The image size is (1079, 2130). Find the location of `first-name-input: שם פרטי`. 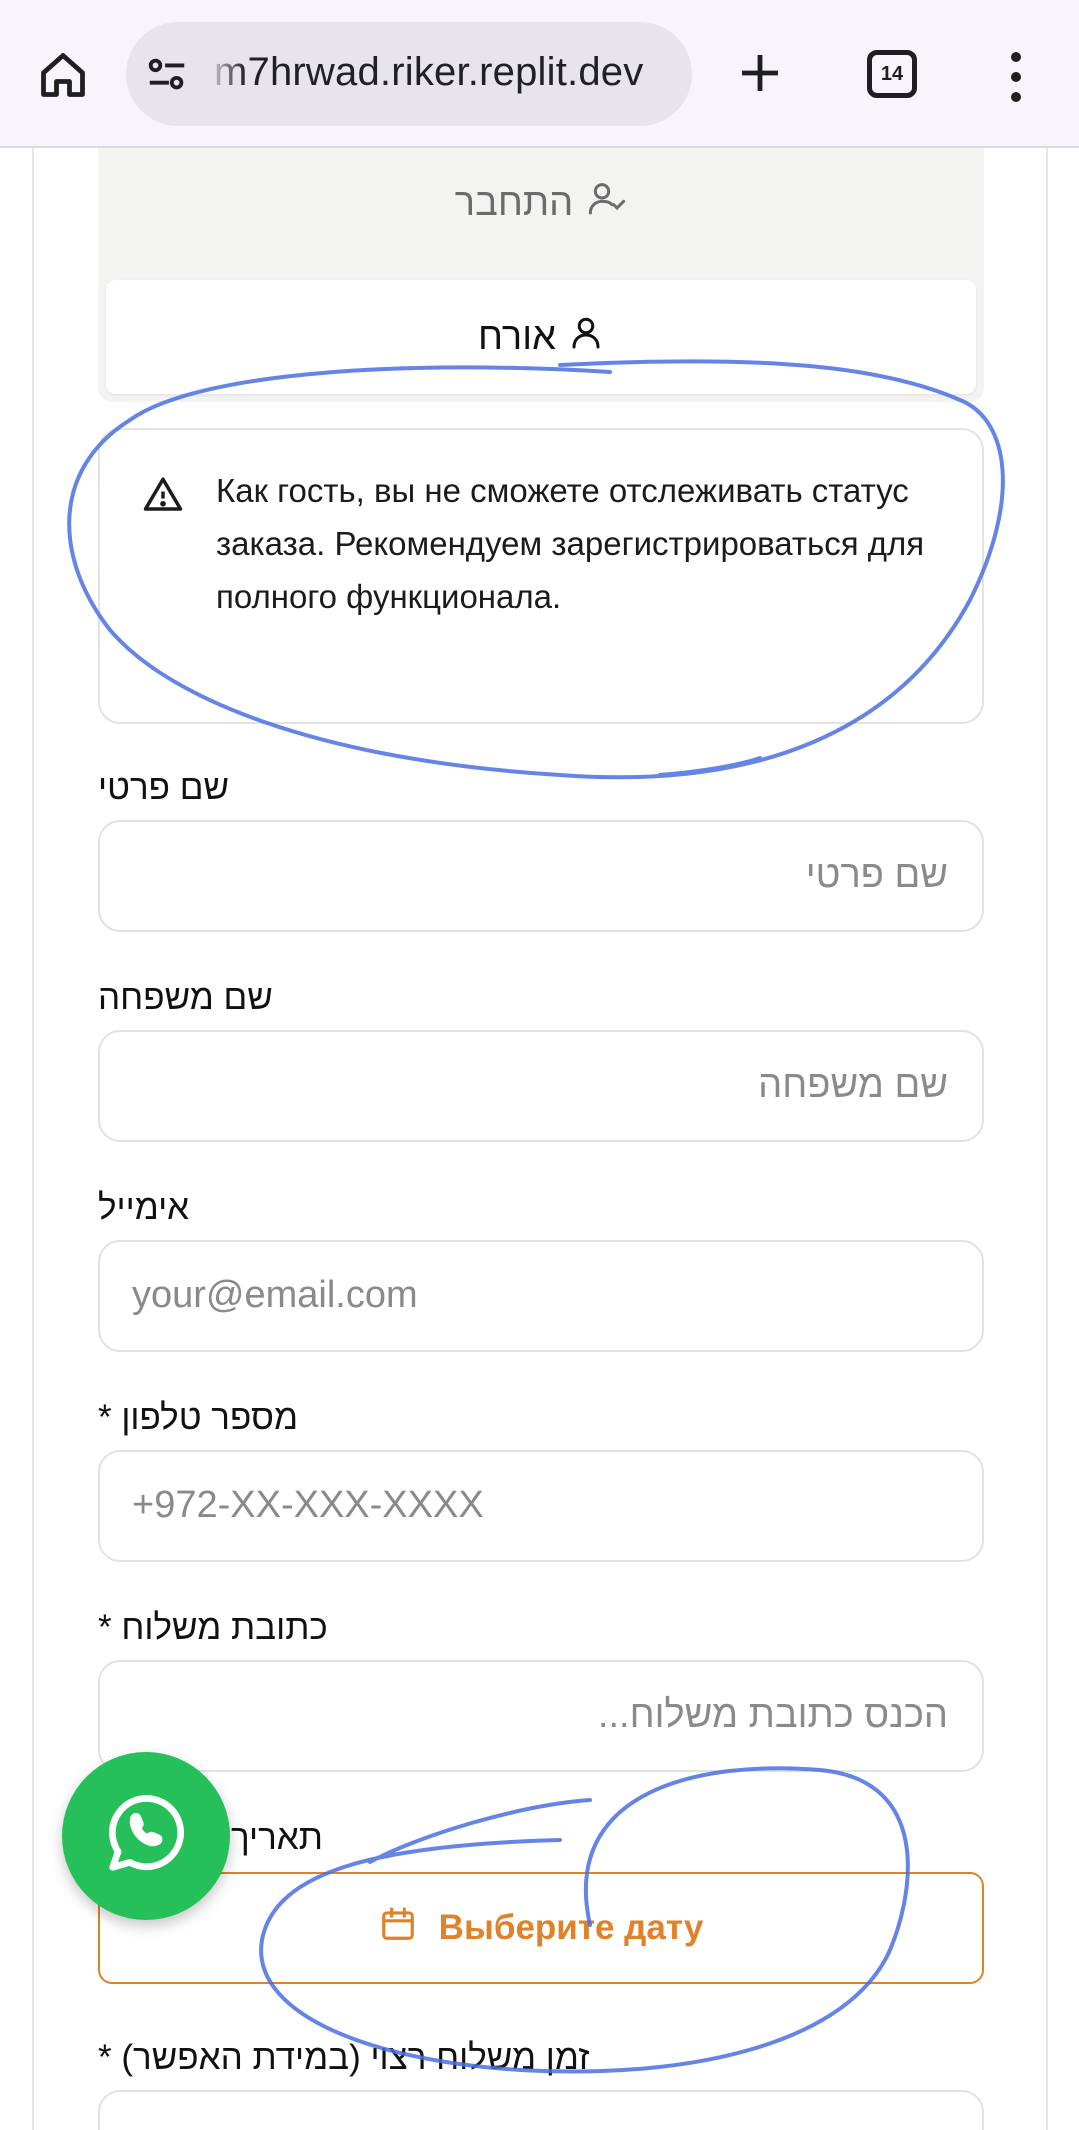

first-name-input: שם פרטי is located at coordinates (541, 876).